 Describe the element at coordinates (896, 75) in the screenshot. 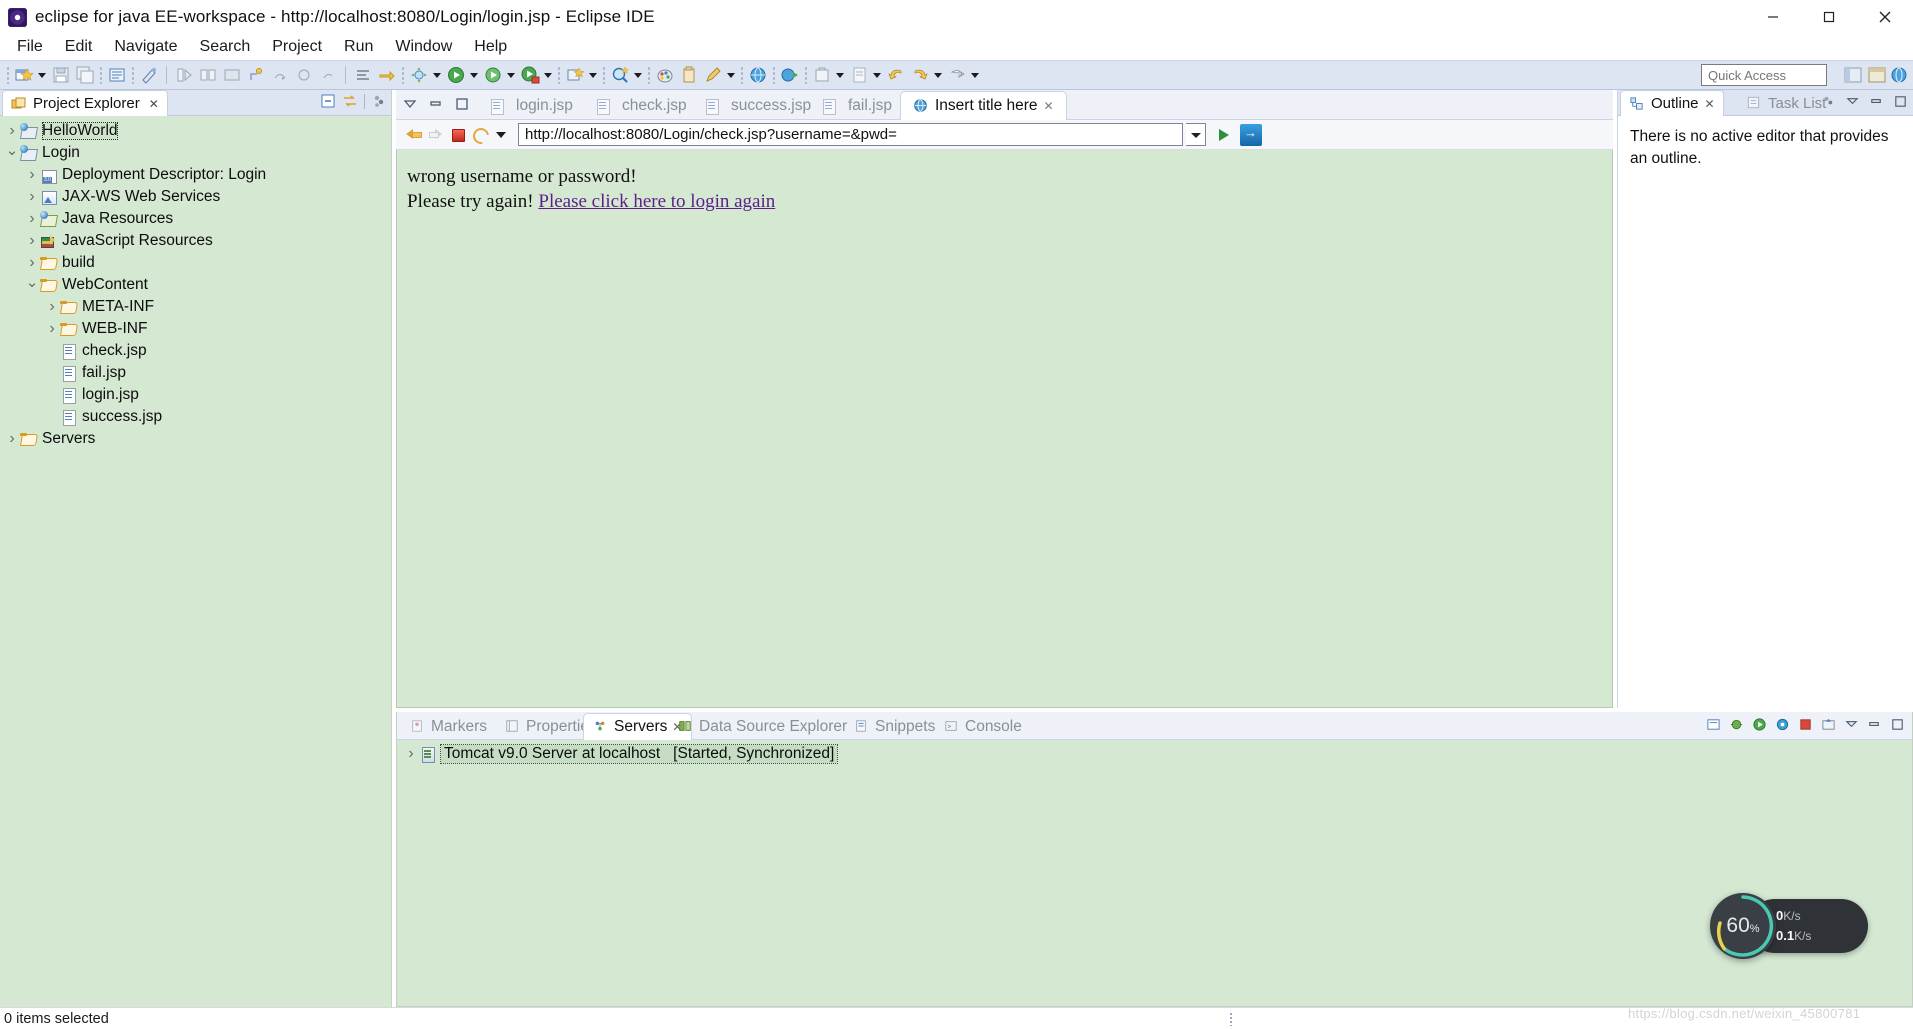

I see `back-history-icon` at that location.